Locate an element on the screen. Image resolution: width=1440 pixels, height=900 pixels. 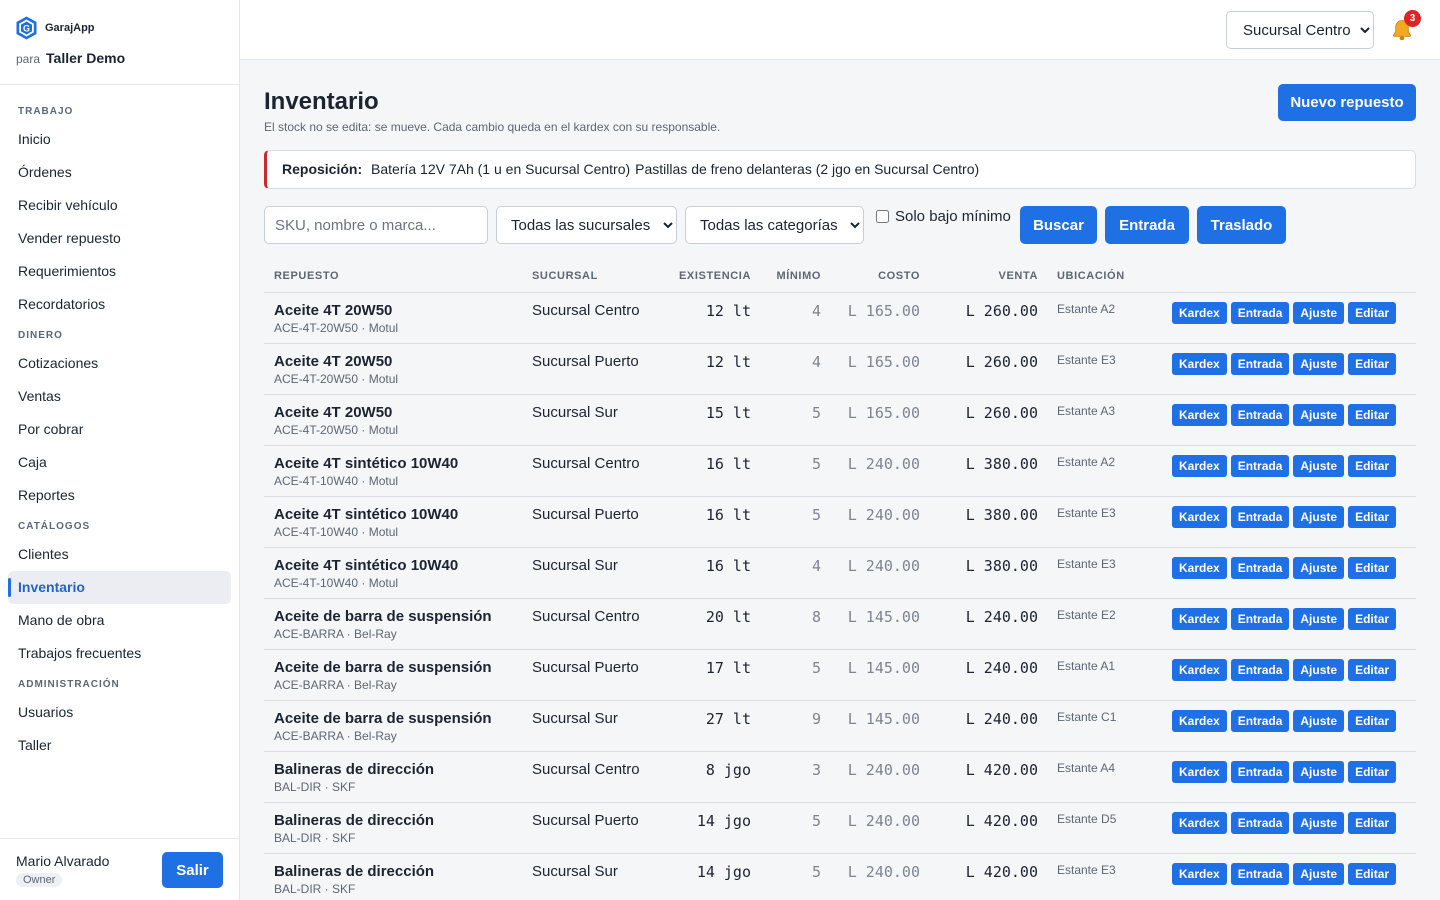
category-filter-select: Todas las categorías is located at coordinates (774, 225).